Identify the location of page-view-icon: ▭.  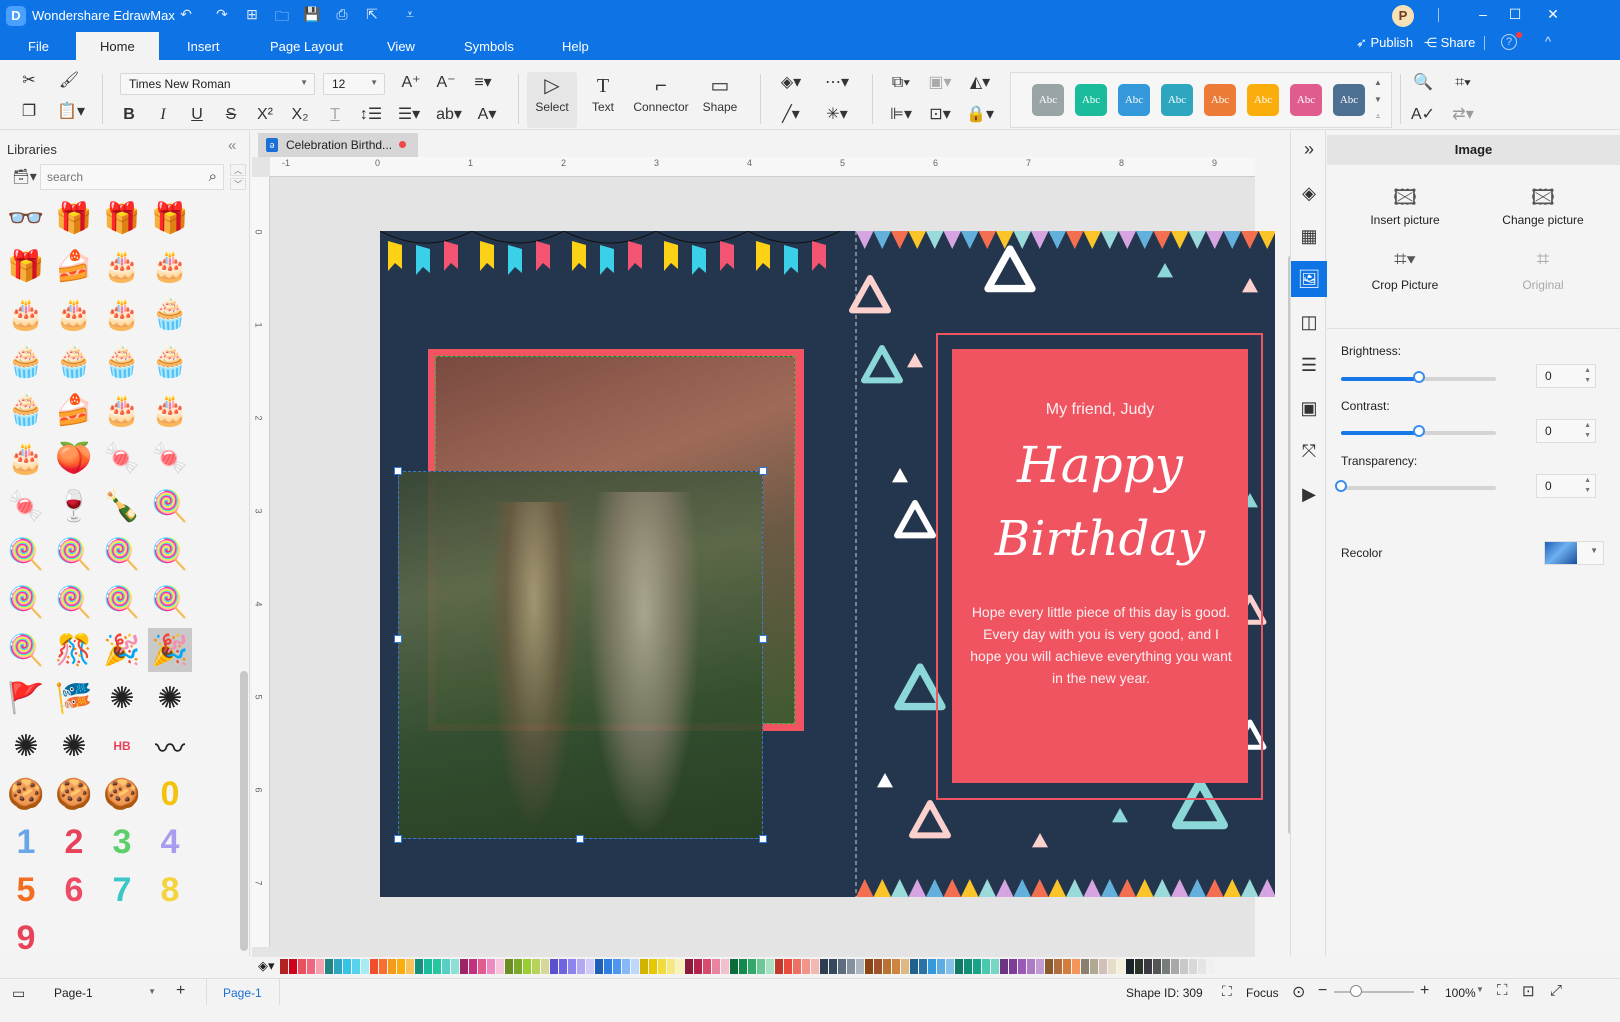
(18, 993).